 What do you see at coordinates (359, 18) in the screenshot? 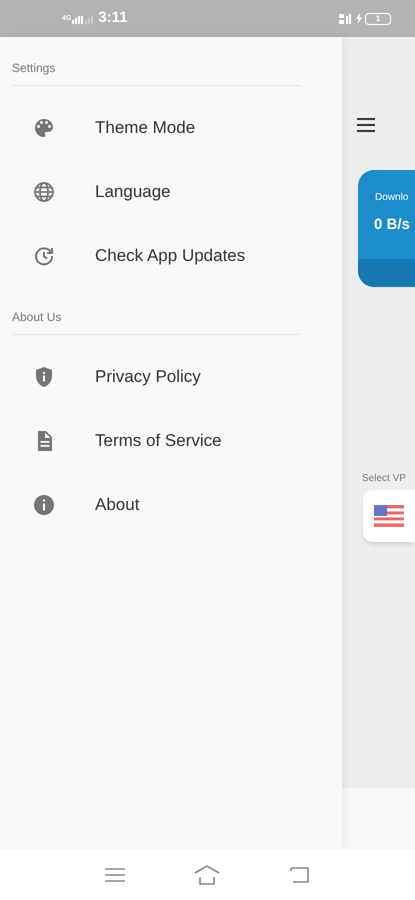
I see `charging-icon` at bounding box center [359, 18].